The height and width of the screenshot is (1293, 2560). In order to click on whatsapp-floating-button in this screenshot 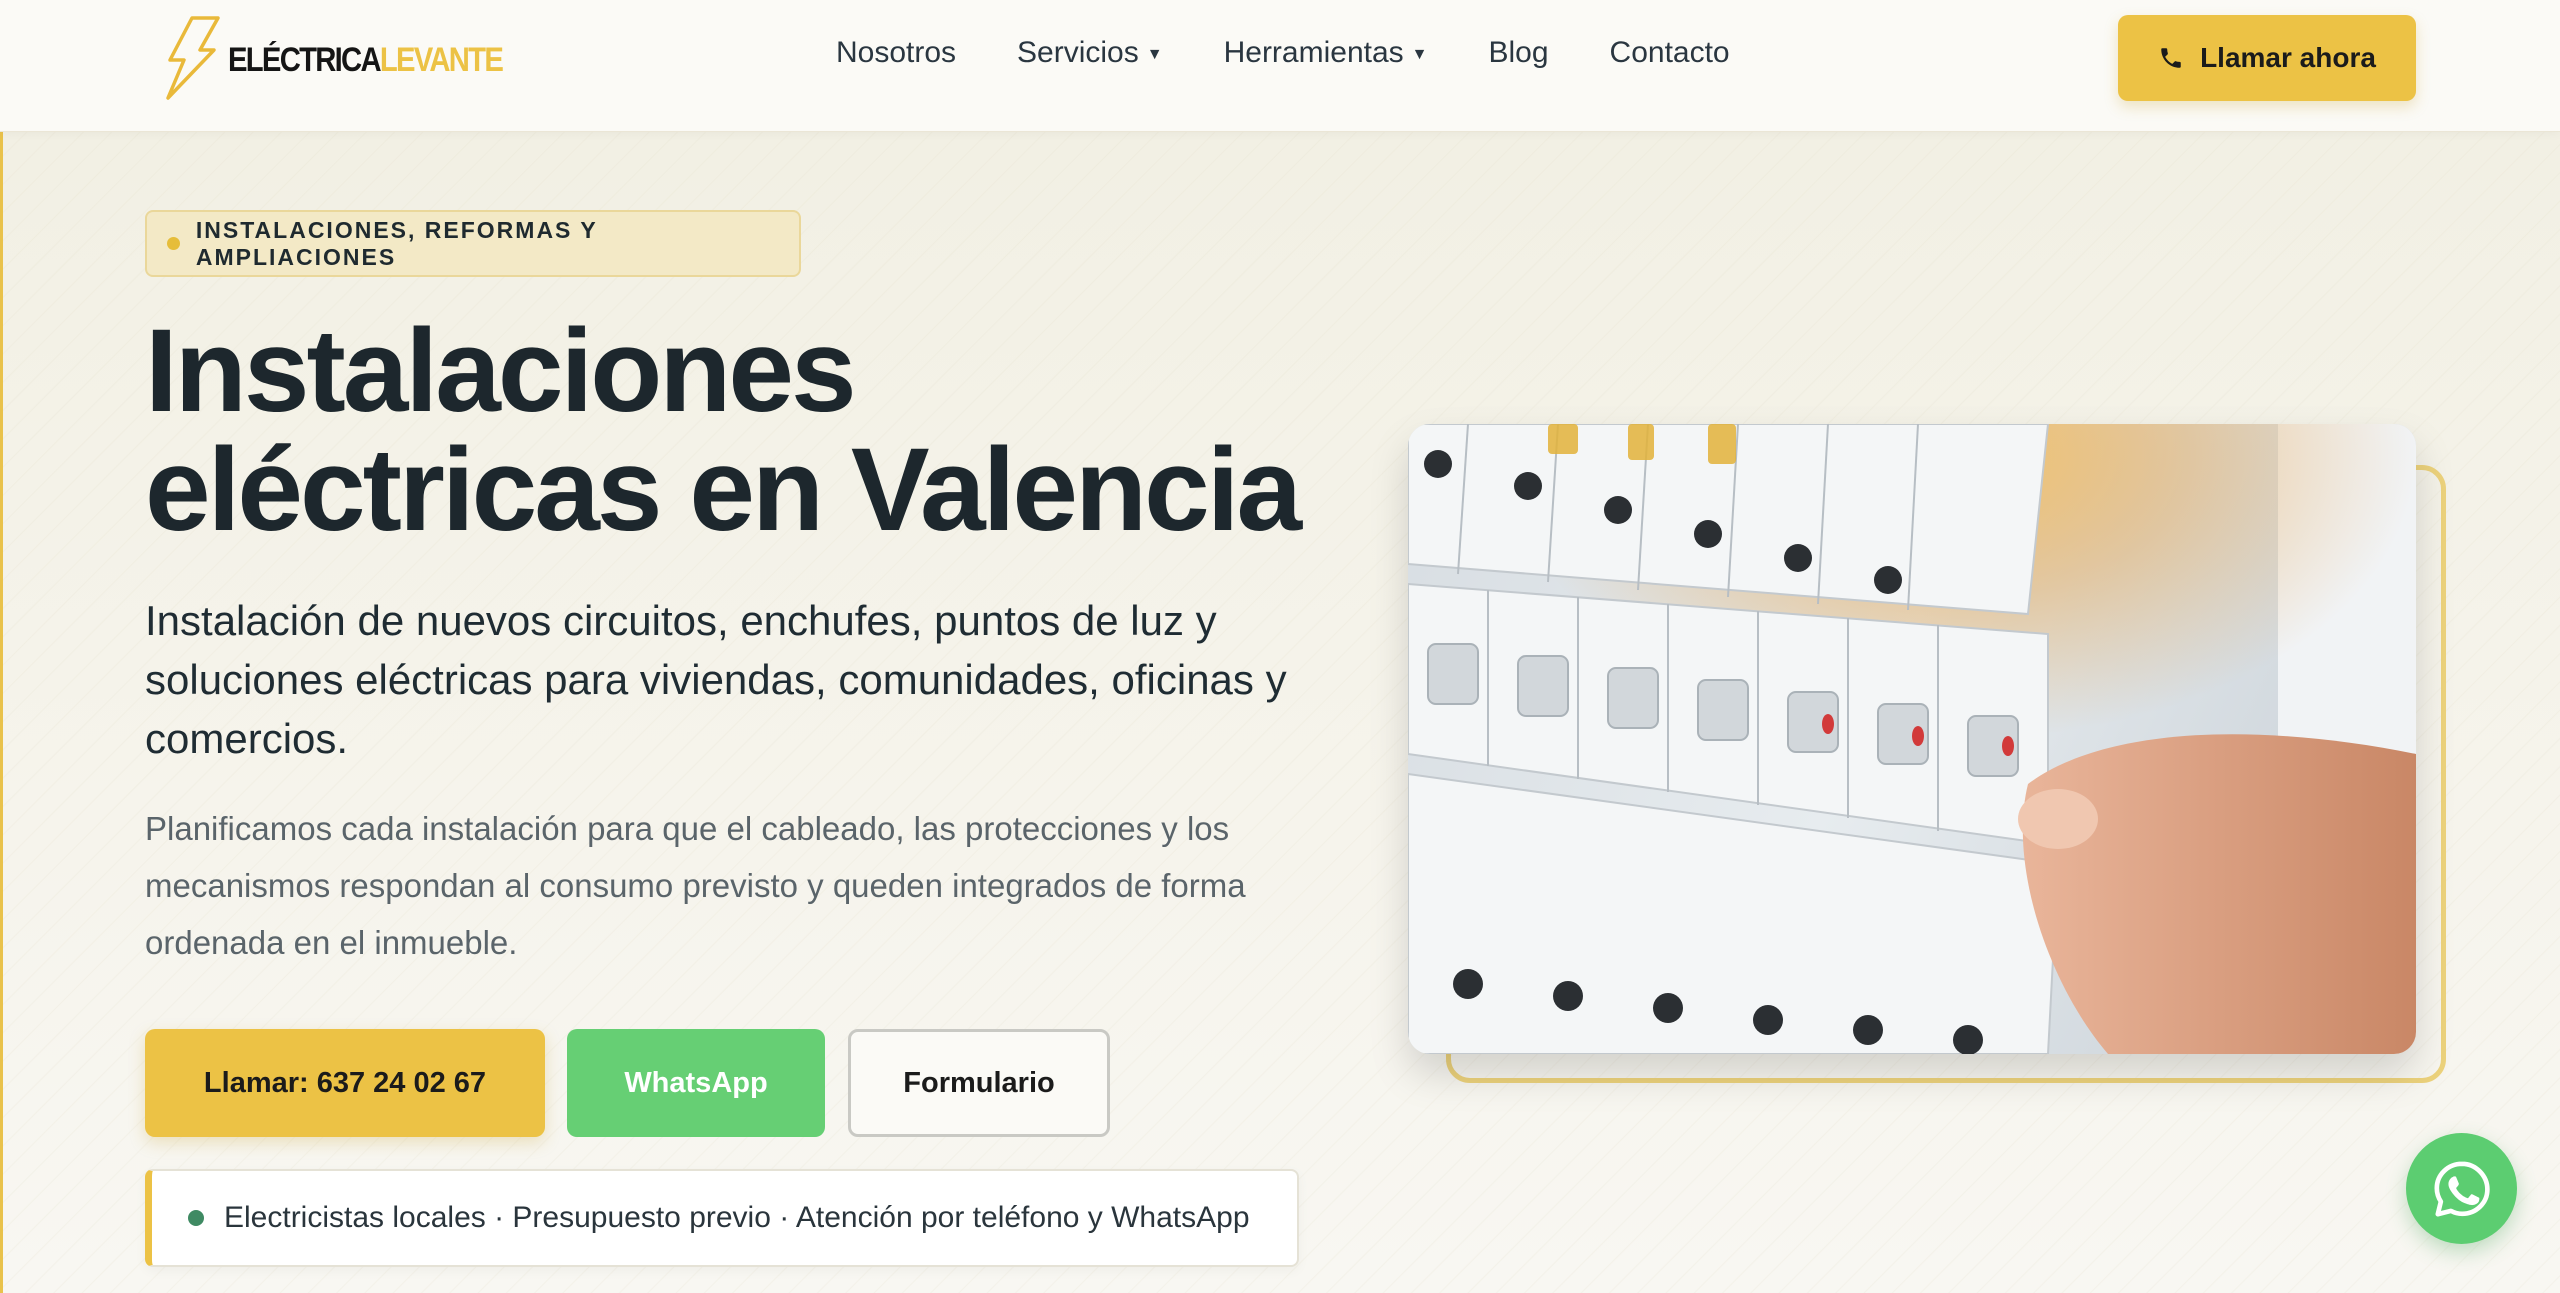, I will do `click(2461, 1188)`.